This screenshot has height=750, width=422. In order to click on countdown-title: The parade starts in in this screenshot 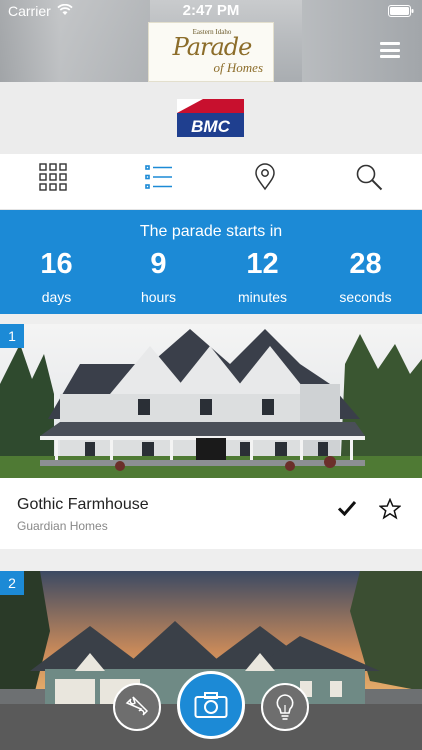, I will do `click(211, 231)`.